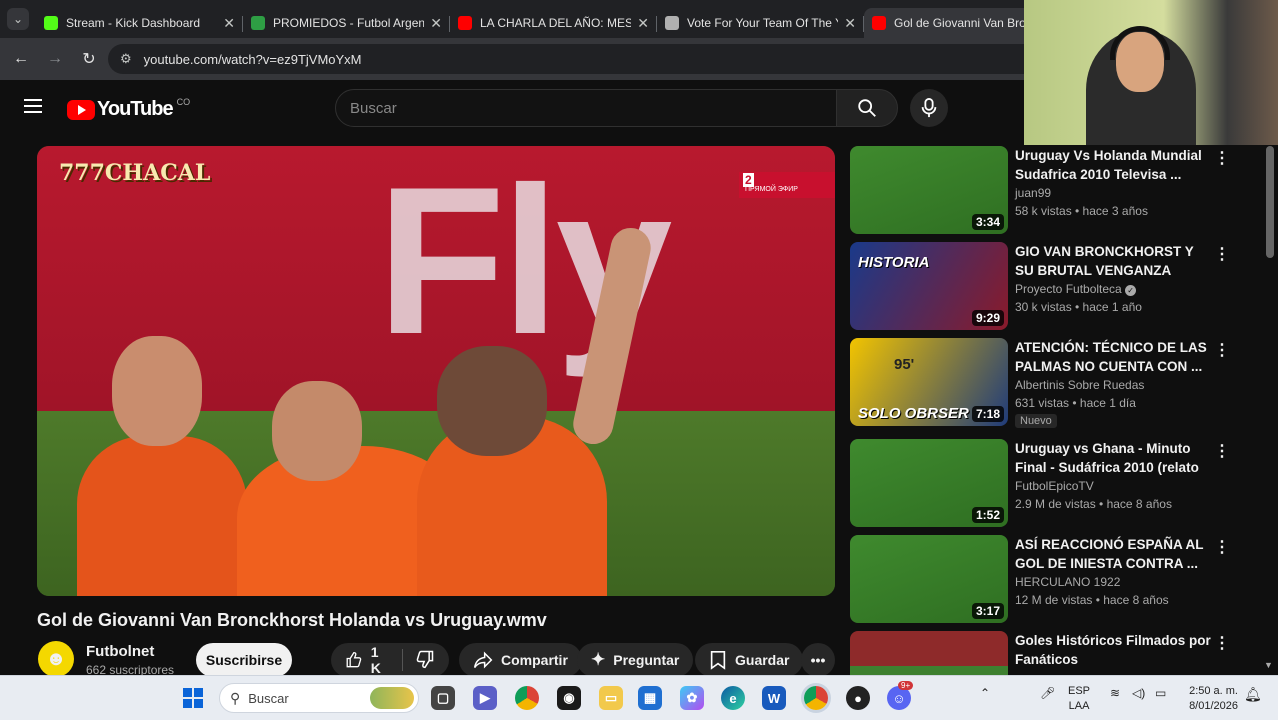  Describe the element at coordinates (650, 698) in the screenshot. I see `store-icon: ▦` at that location.